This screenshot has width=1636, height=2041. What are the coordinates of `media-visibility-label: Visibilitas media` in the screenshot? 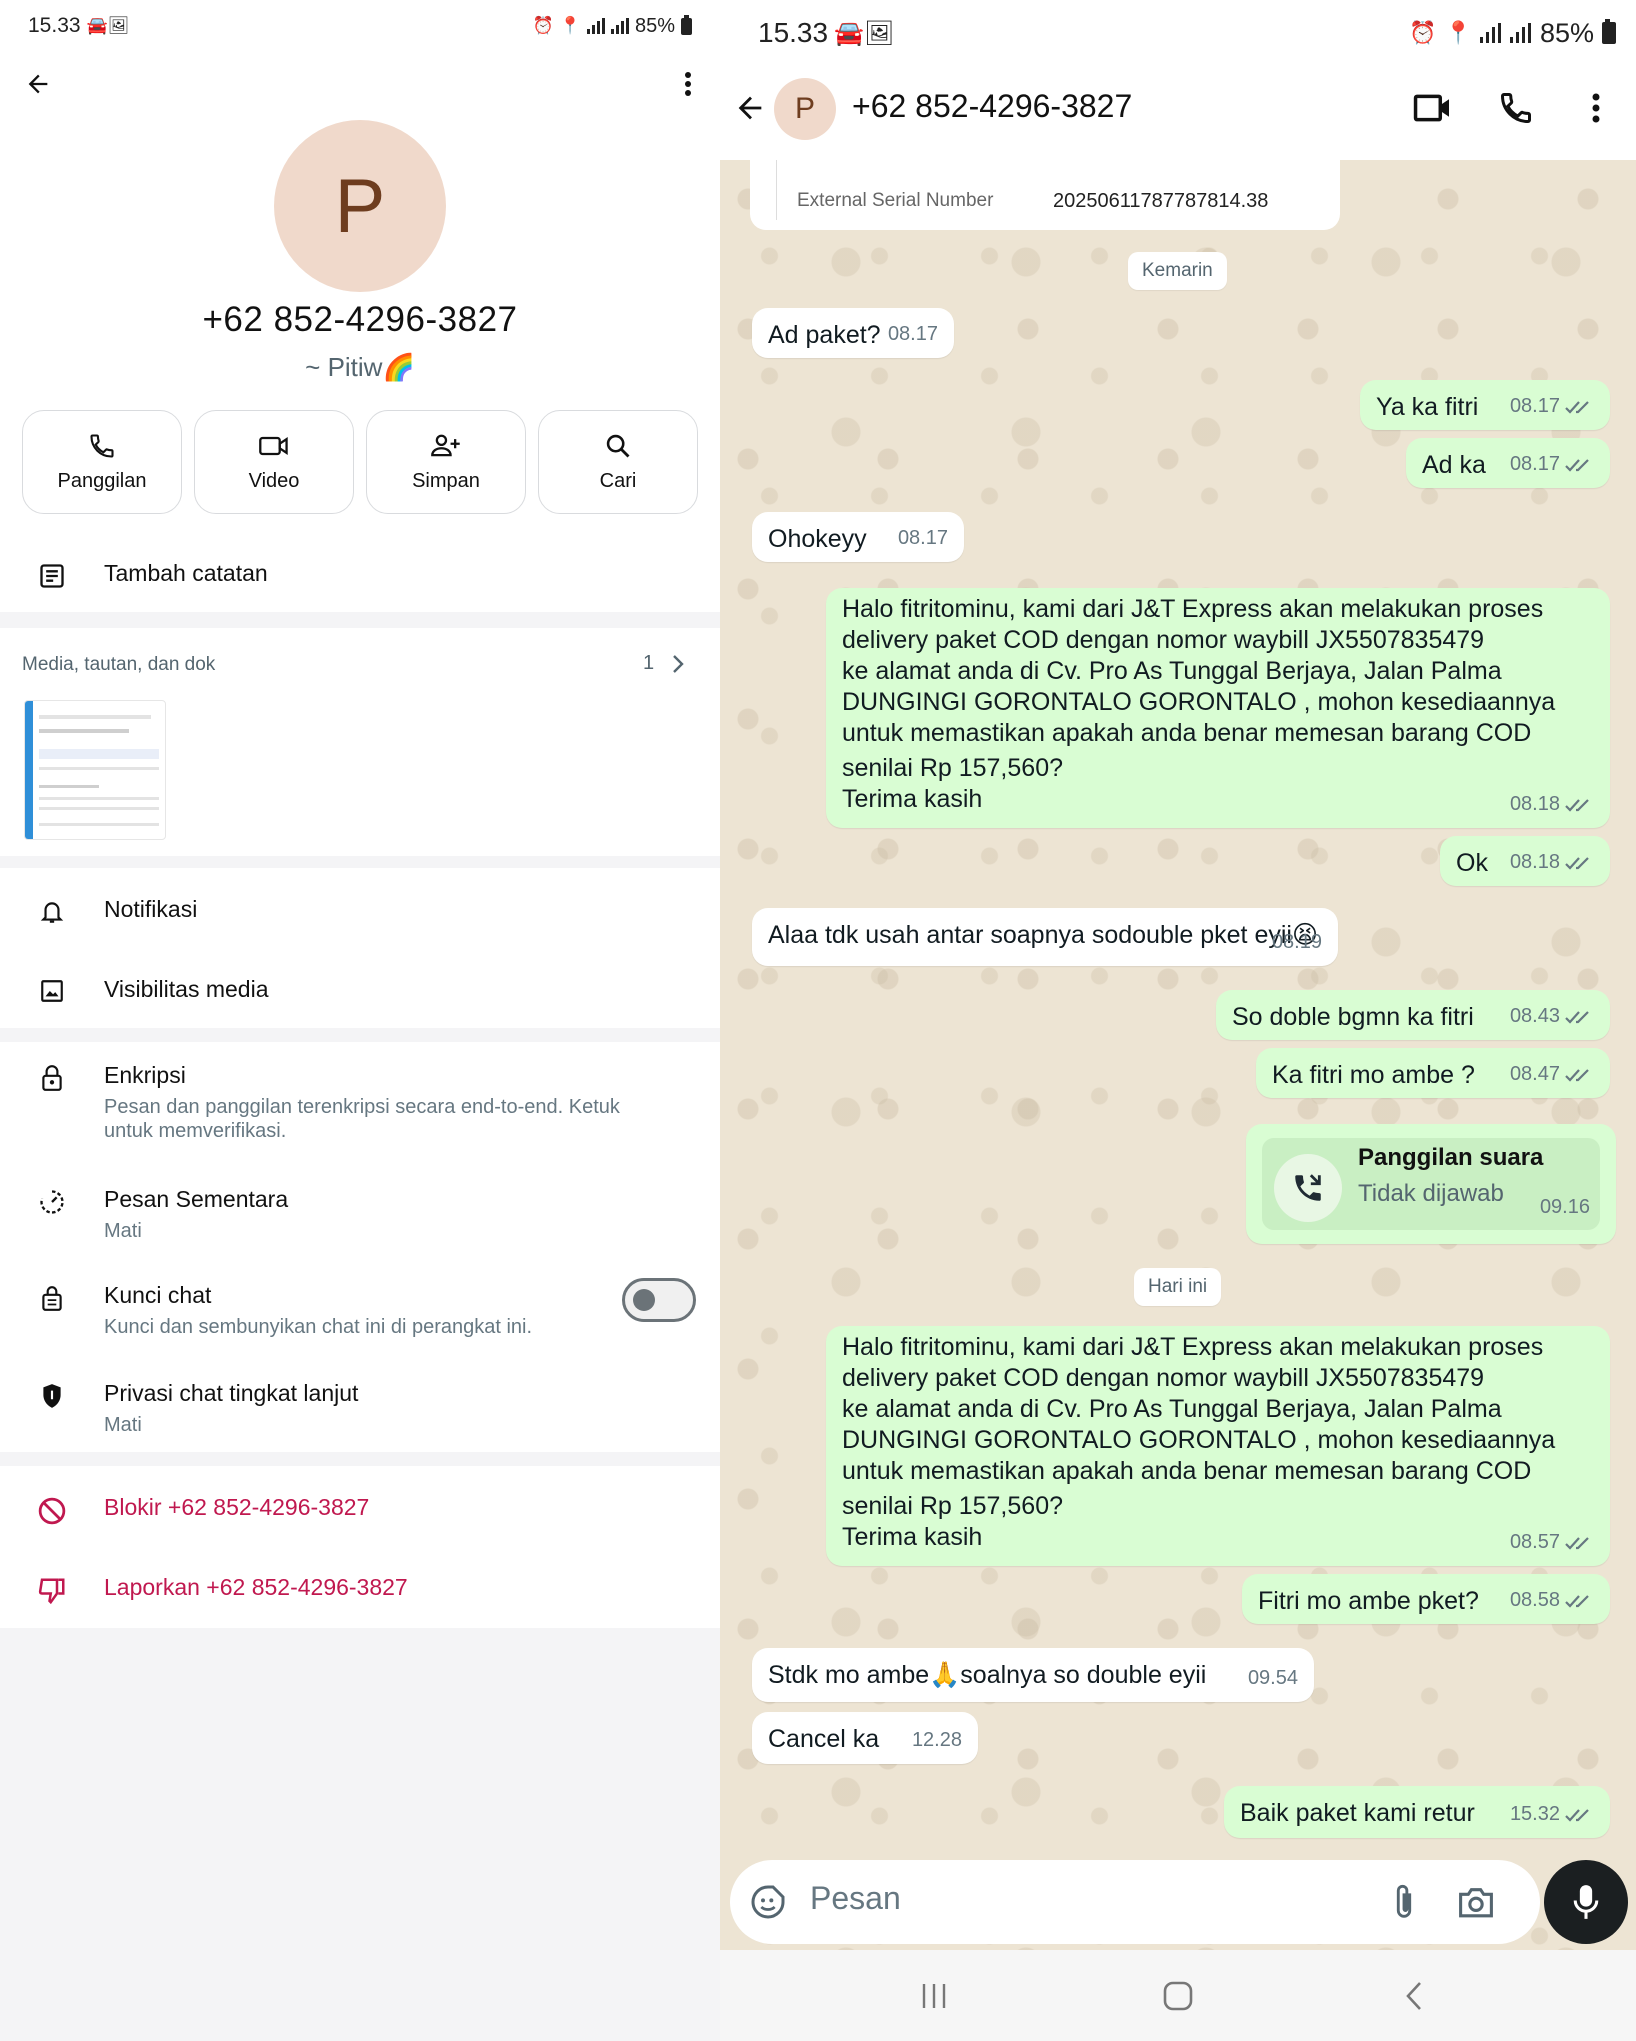 It's located at (186, 989).